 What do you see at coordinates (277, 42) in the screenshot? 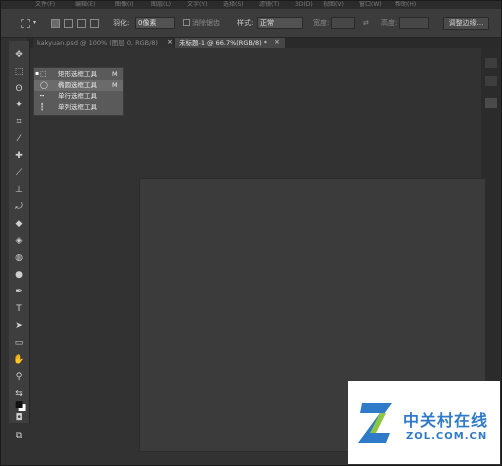
I see `tab-untitled-close-icon: ×` at bounding box center [277, 42].